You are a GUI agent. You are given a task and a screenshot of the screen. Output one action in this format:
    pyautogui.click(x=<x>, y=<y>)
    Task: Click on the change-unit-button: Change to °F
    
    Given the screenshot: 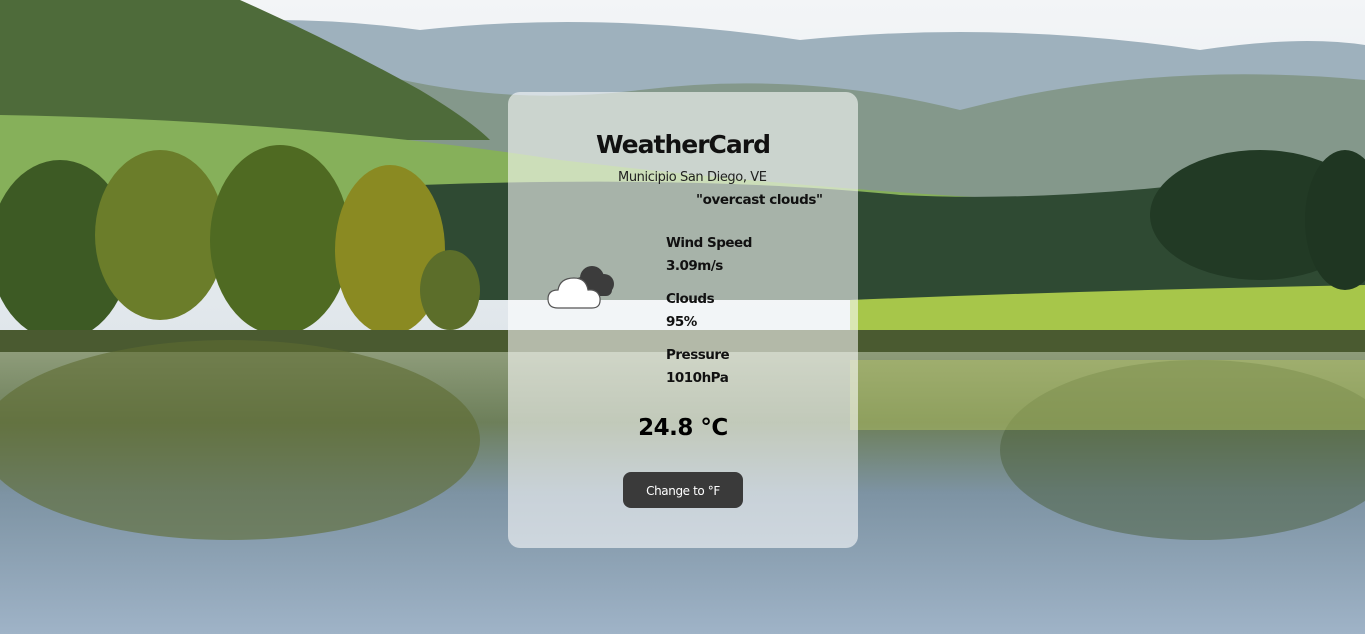 What is the action you would take?
    pyautogui.click(x=683, y=490)
    